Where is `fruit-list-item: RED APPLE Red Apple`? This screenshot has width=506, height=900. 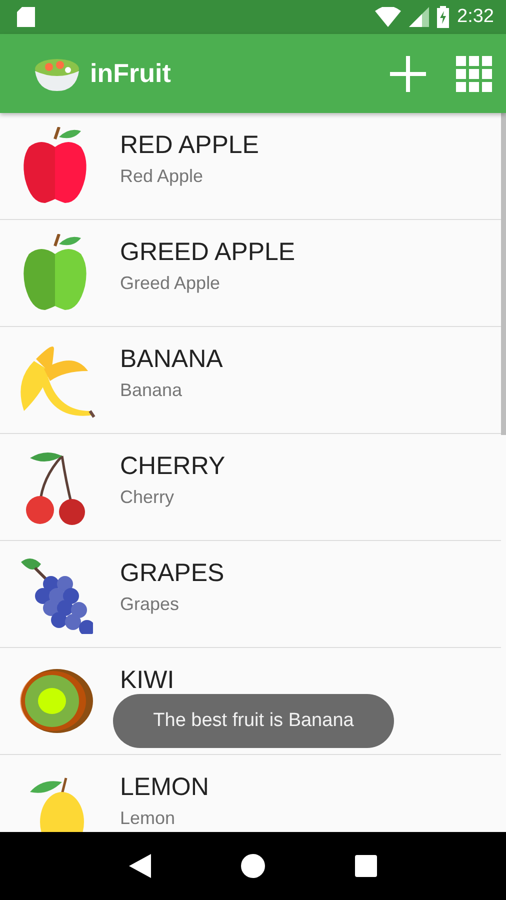 fruit-list-item: RED APPLE Red Apple is located at coordinates (250, 166).